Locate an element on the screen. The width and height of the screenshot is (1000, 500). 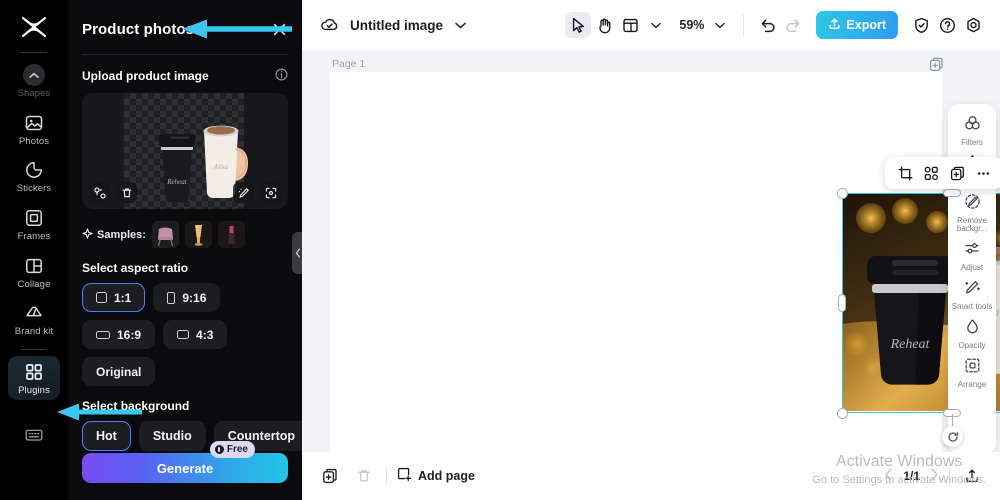
help-question-icon is located at coordinates (947, 25).